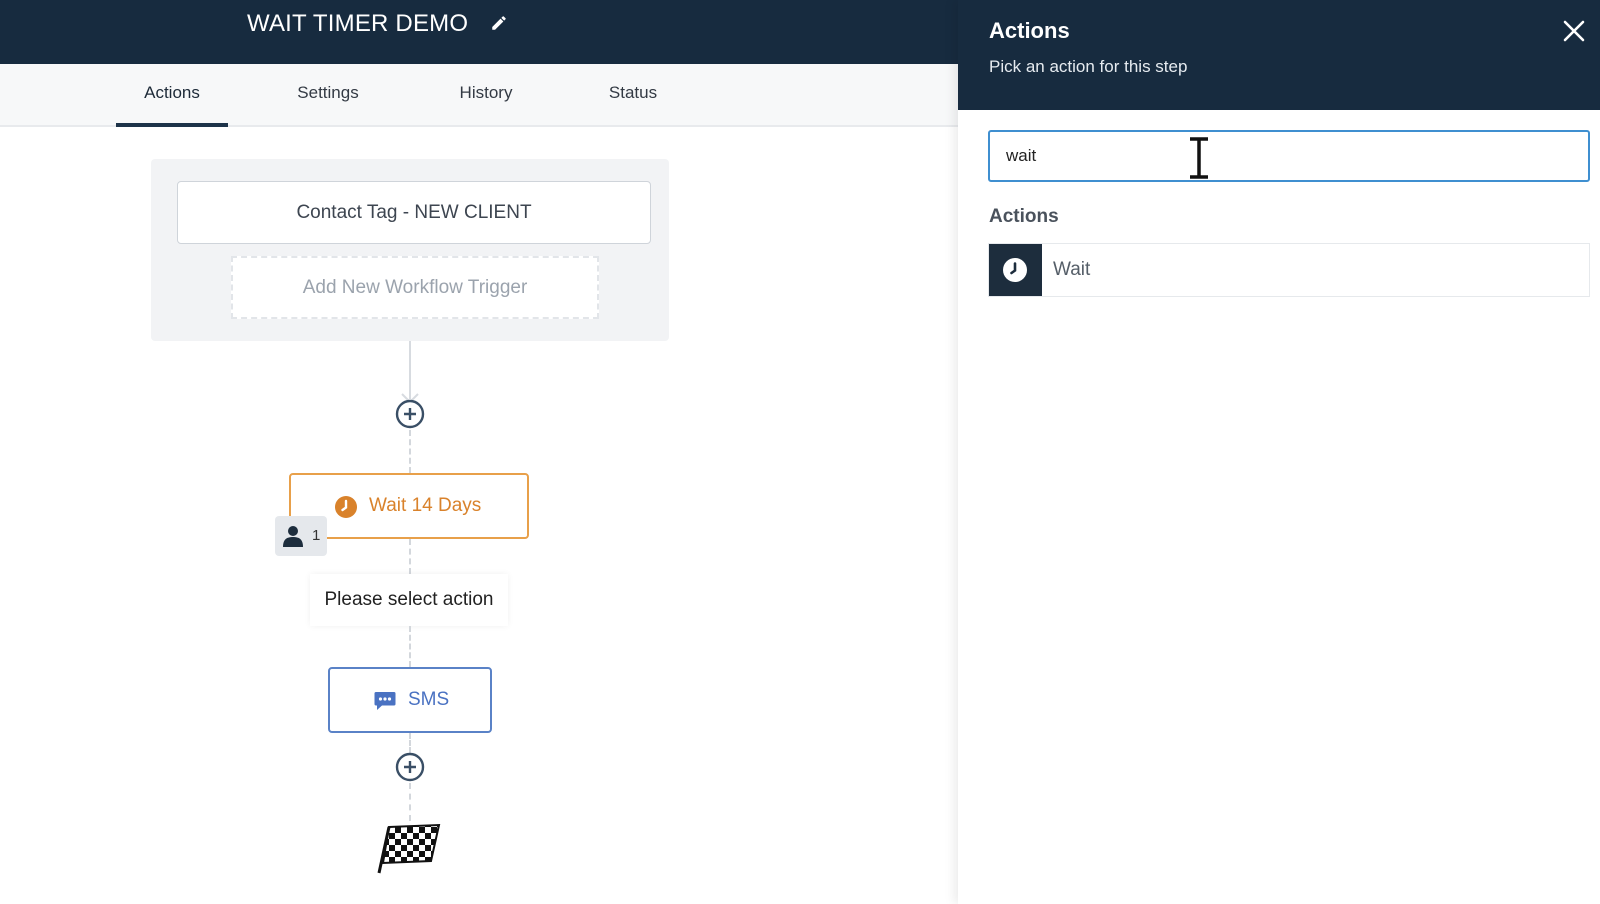 Image resolution: width=1600 pixels, height=904 pixels. Describe the element at coordinates (1574, 31) in the screenshot. I see `close-icon` at that location.